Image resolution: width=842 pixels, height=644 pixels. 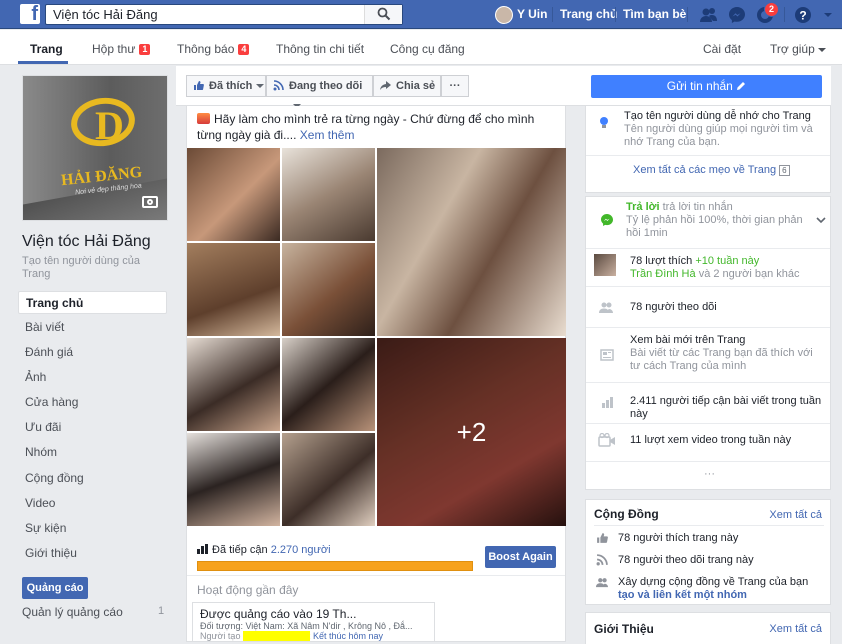 I want to click on tab-publishing-tools: Công cụ đăng, so click(x=427, y=49).